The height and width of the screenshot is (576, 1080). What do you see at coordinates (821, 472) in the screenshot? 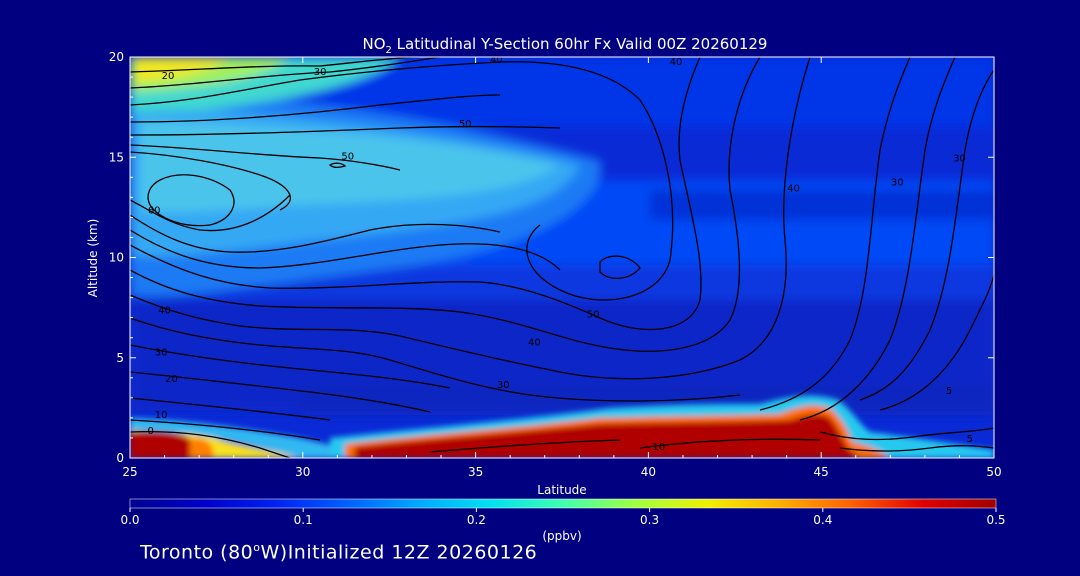
I see `x-tick-label: 45` at bounding box center [821, 472].